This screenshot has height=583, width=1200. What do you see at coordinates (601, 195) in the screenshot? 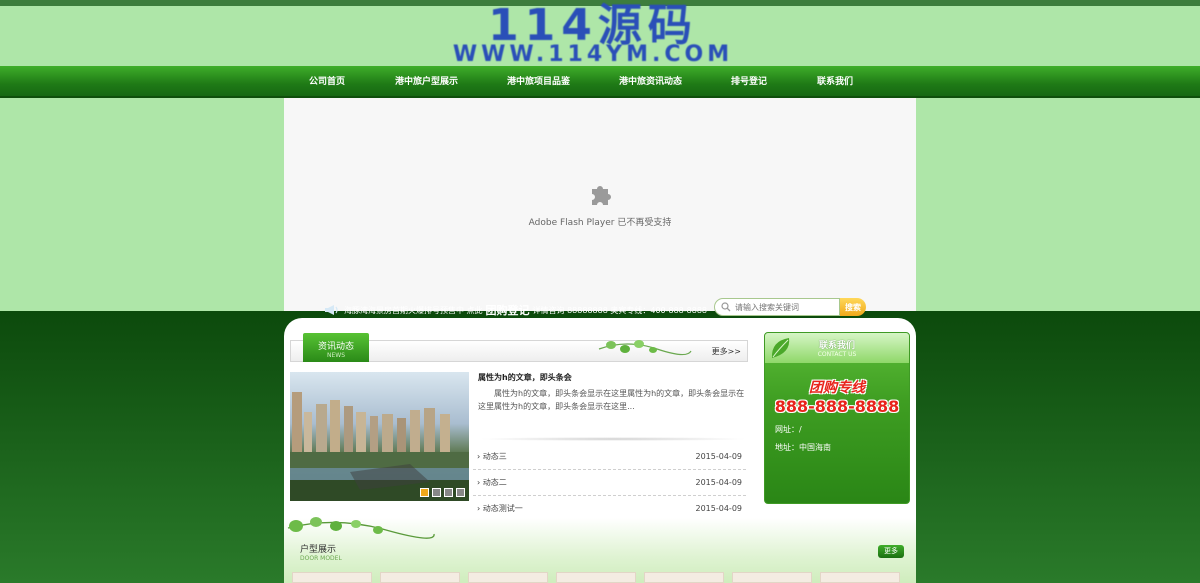
I see `puzzle-icon` at bounding box center [601, 195].